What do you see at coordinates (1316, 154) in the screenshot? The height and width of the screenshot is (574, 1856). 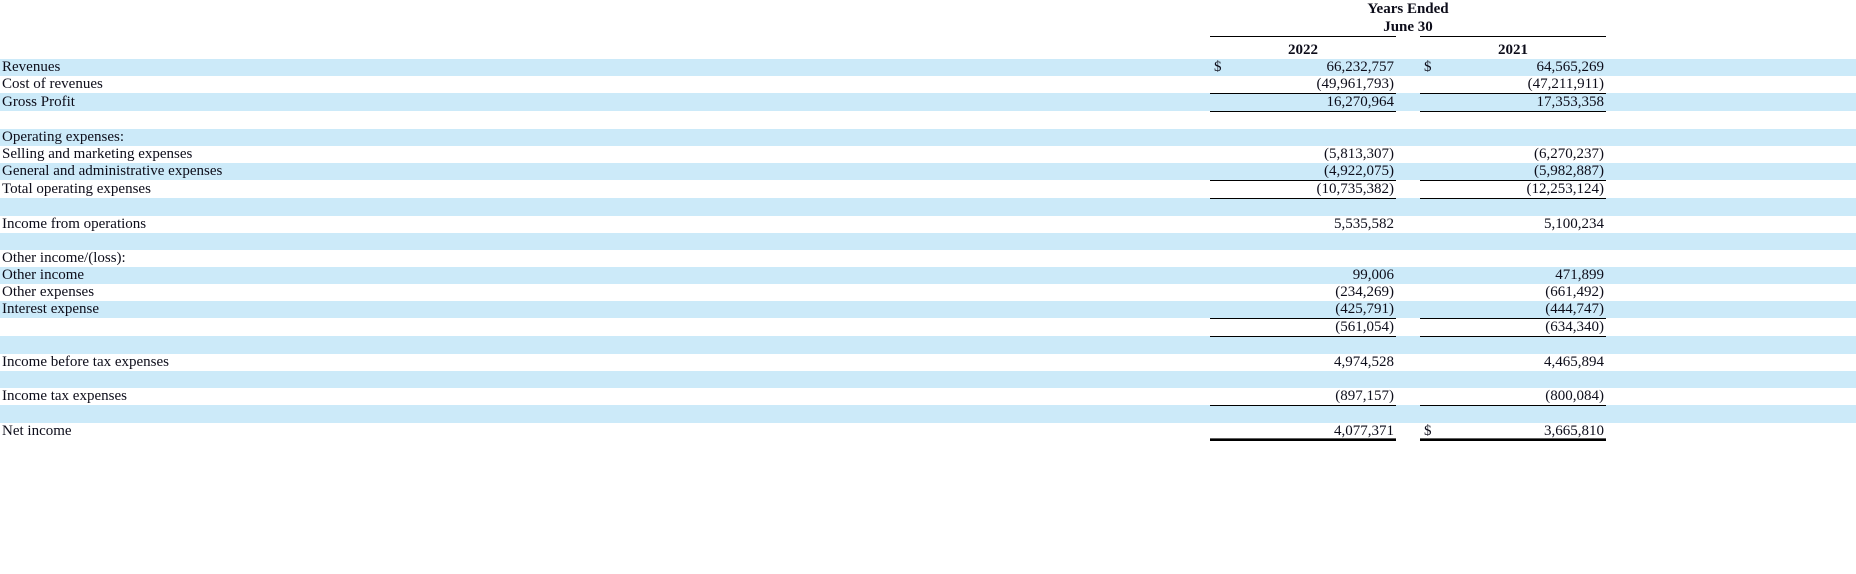 I see `value-2022: (5,813,307)` at bounding box center [1316, 154].